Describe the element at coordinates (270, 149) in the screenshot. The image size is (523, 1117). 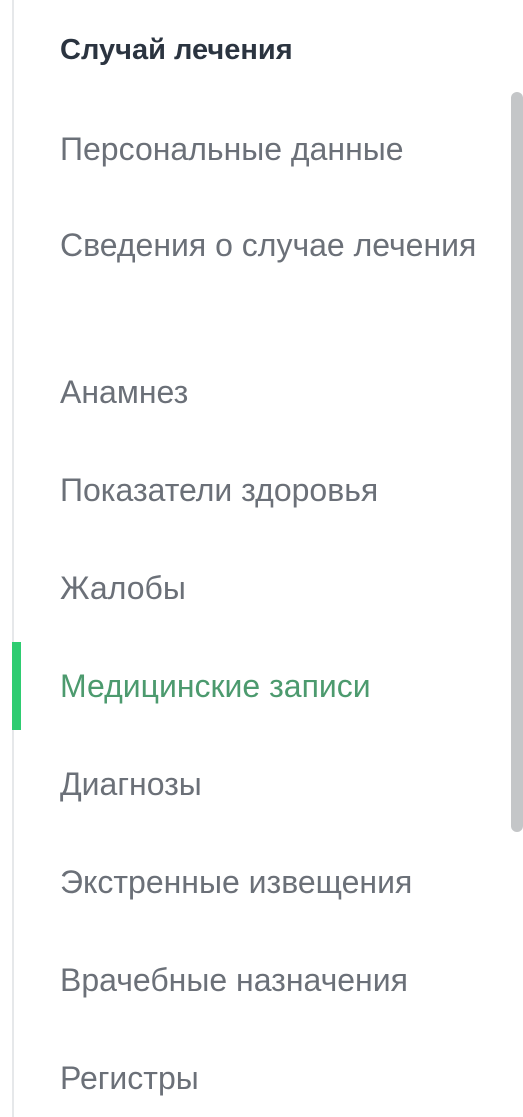
I see `nav-item-personal-data: Персональные данные` at that location.